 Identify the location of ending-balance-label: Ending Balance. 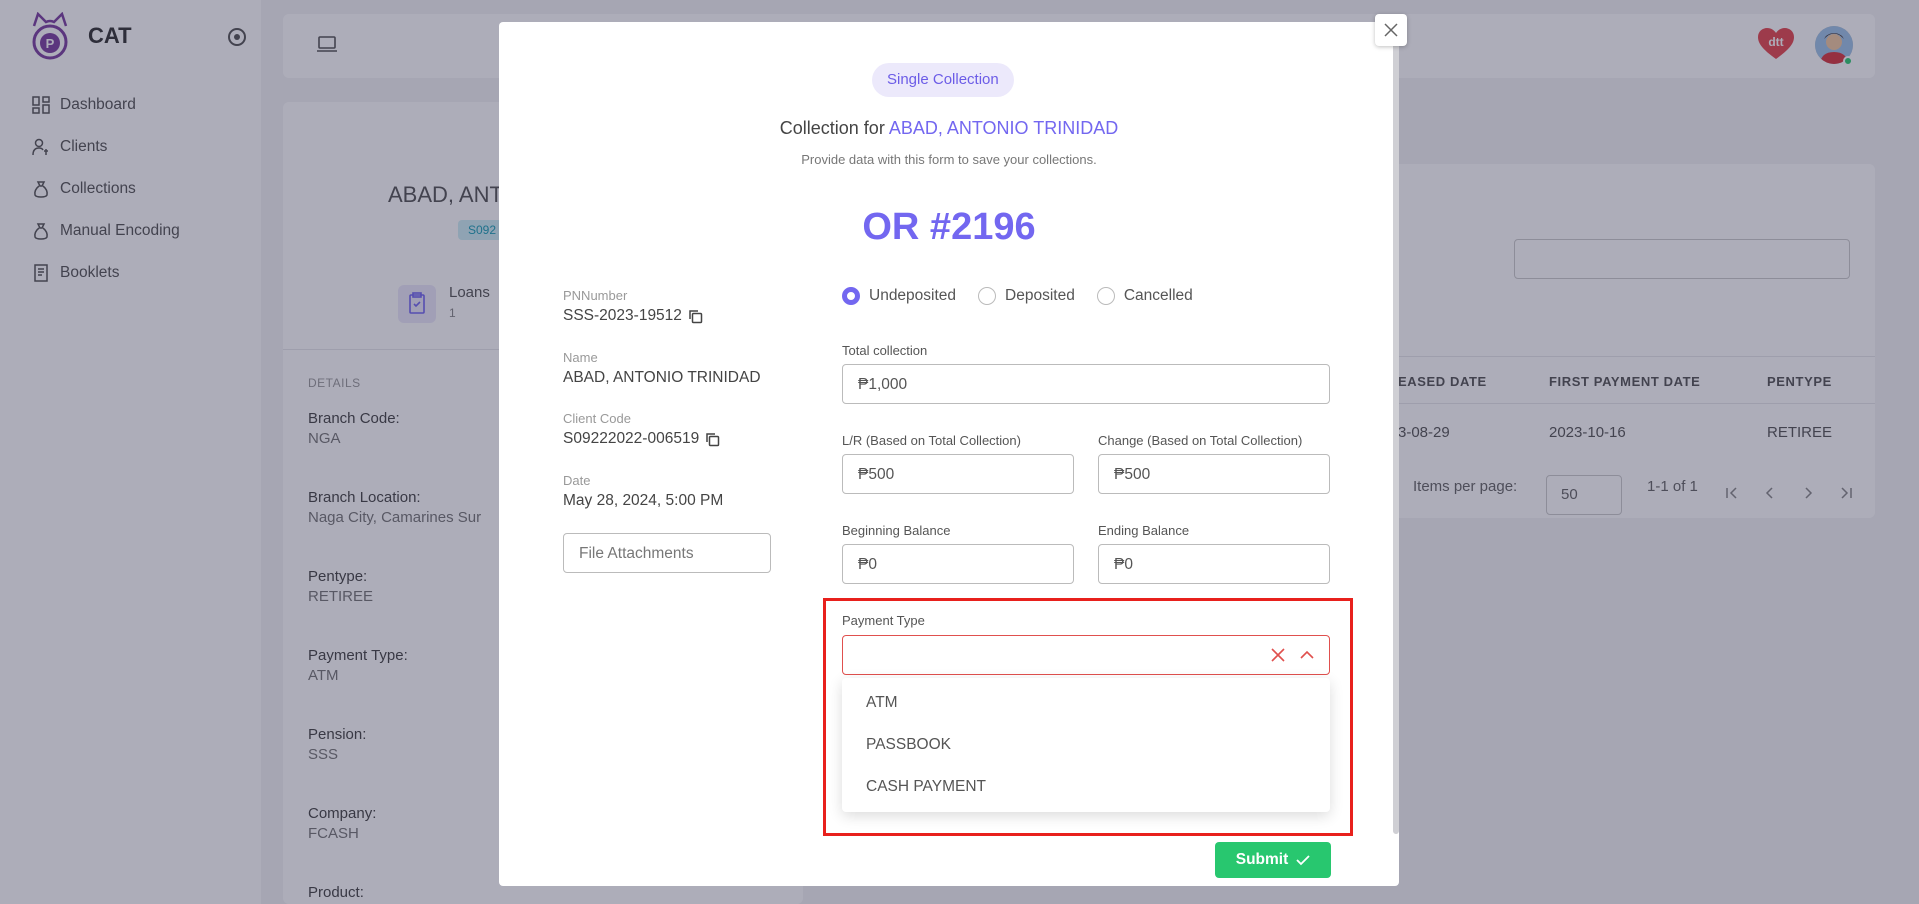
(1144, 530).